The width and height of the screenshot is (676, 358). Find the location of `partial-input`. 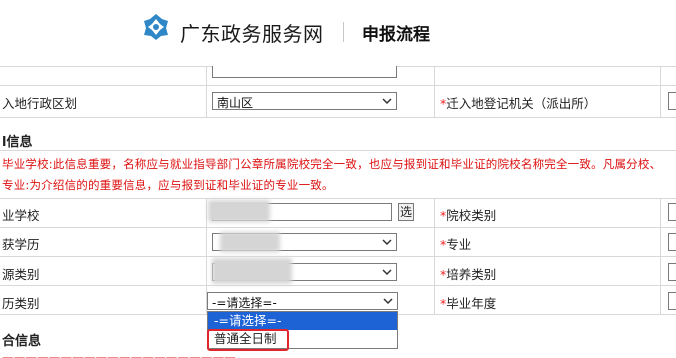

partial-input is located at coordinates (304, 72).